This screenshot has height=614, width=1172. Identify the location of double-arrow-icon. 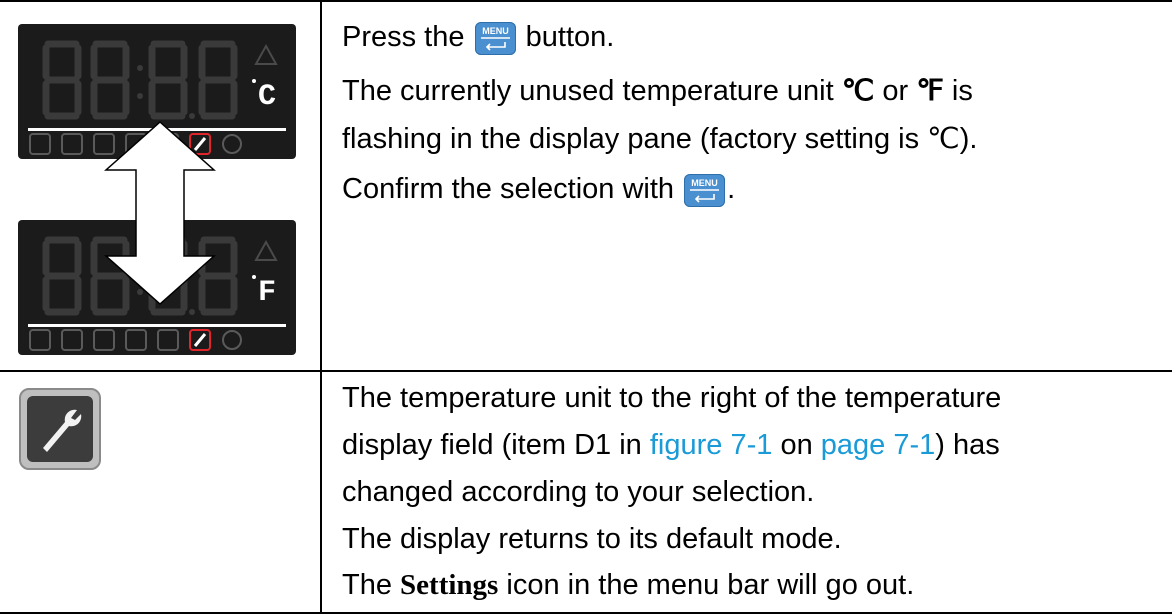
(160, 213).